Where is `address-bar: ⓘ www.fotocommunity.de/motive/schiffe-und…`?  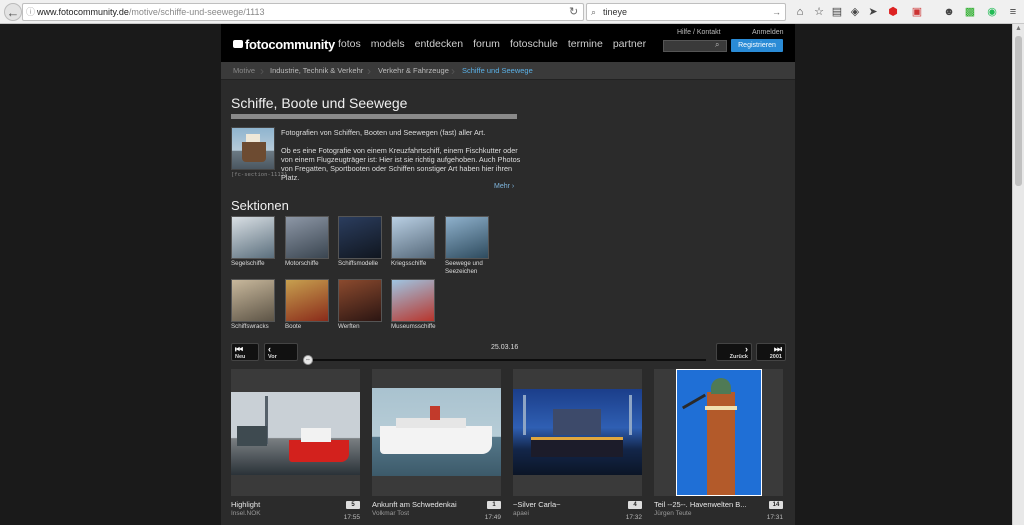 address-bar: ⓘ www.fotocommunity.de/motive/schiffe-und… is located at coordinates (303, 12).